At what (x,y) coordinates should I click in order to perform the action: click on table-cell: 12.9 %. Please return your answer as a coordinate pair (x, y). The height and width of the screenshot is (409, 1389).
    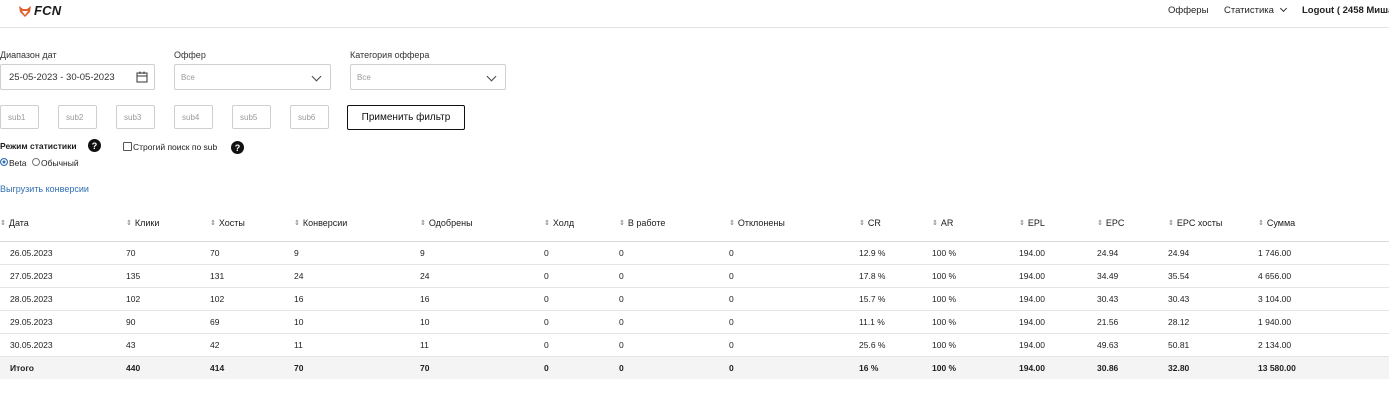
    Looking at the image, I should click on (895, 253).